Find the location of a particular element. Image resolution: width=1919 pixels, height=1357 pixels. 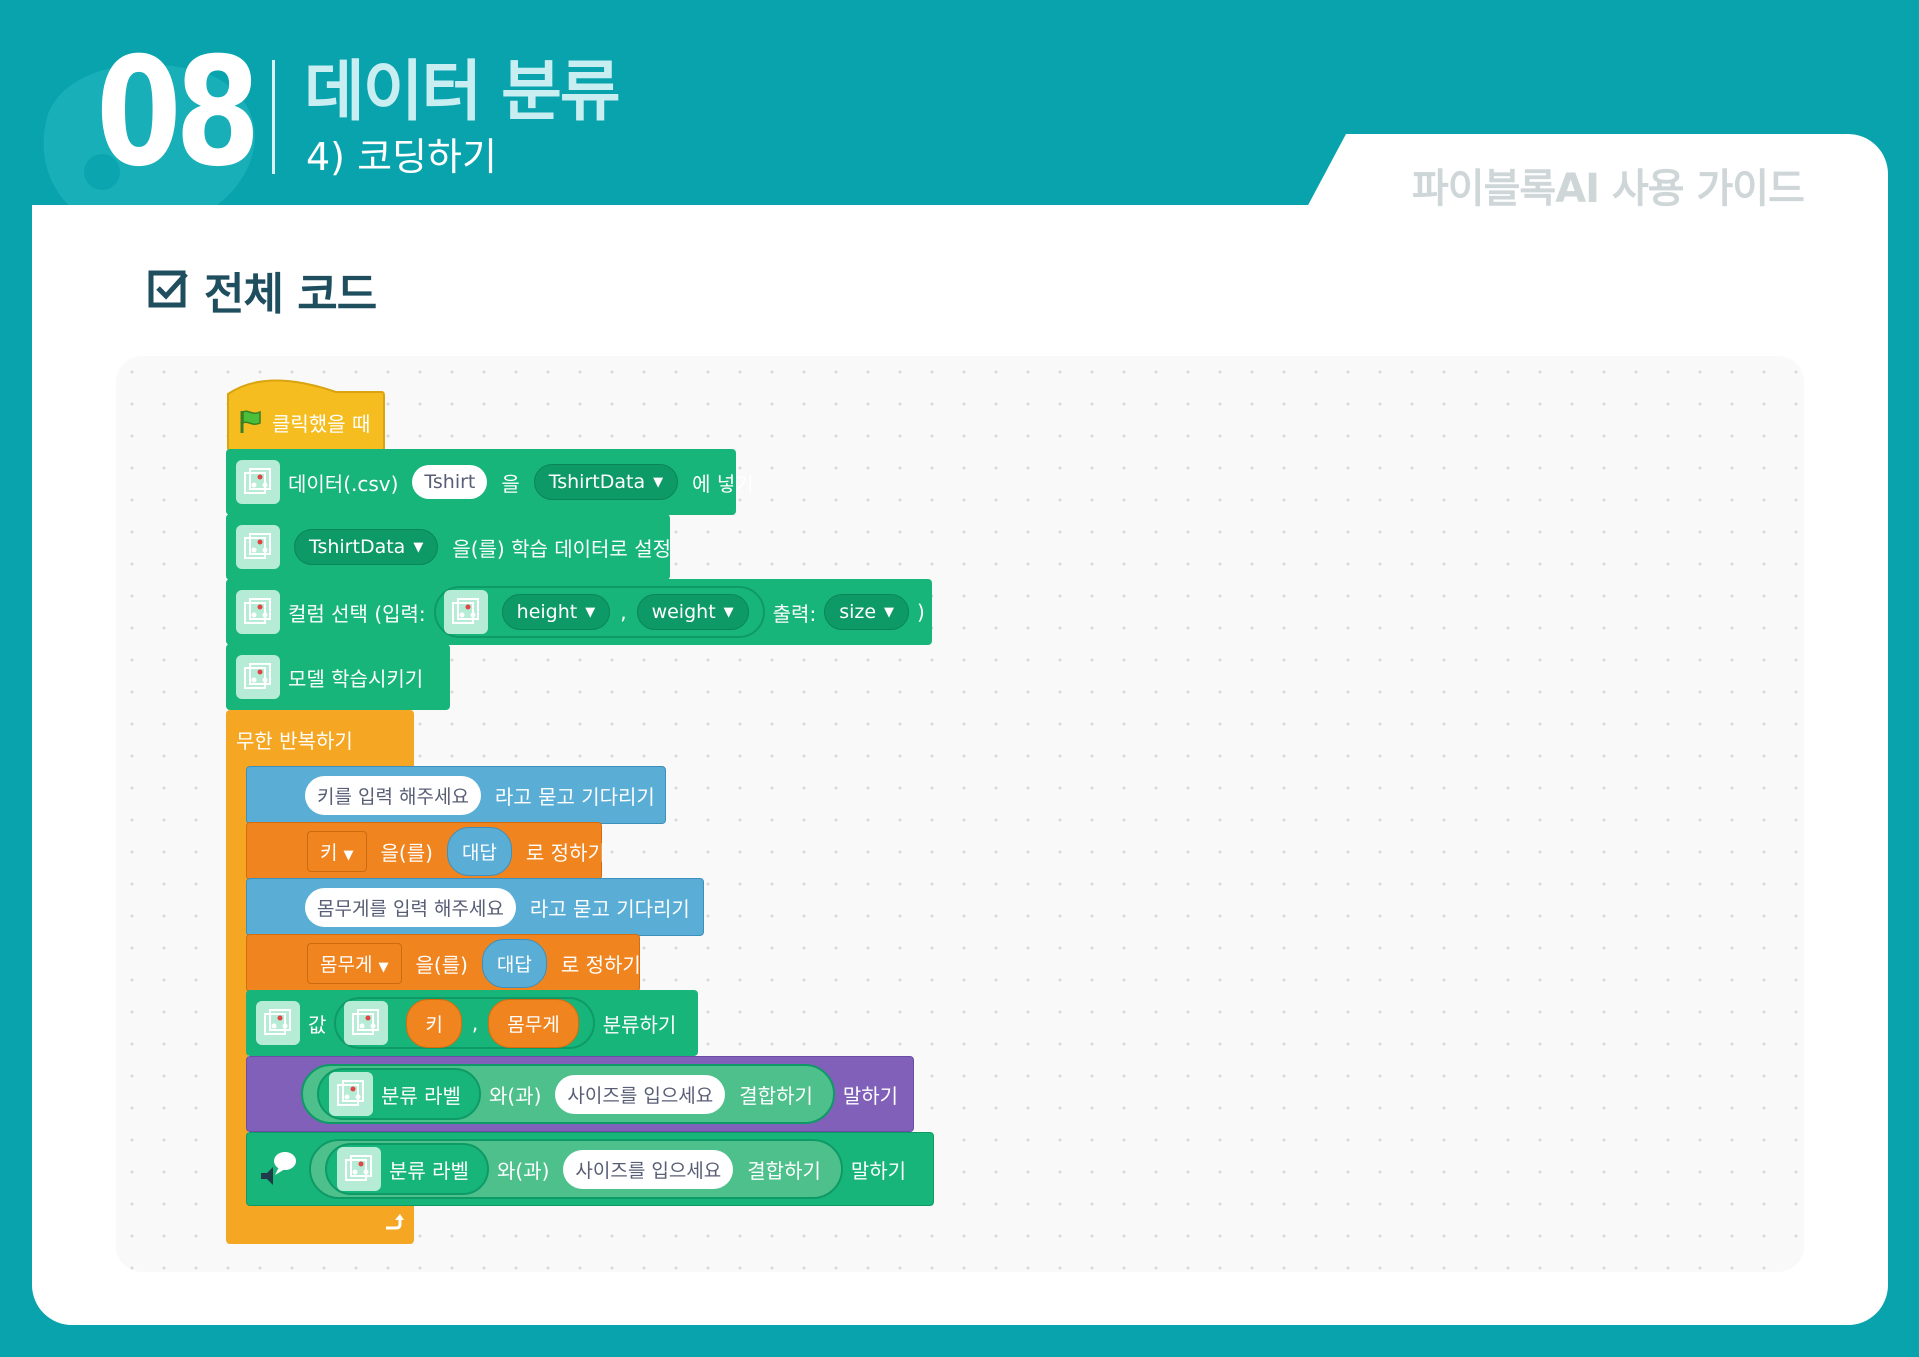

weight-variable-value: 몸무게 is located at coordinates (346, 964).